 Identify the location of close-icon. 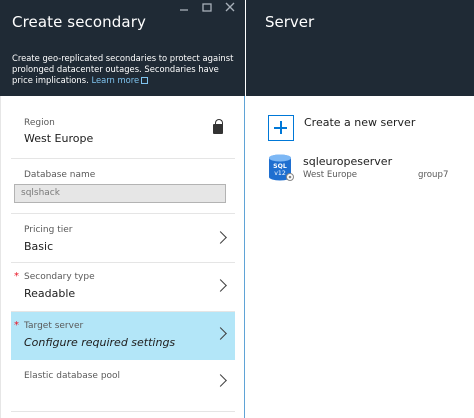
(230, 7).